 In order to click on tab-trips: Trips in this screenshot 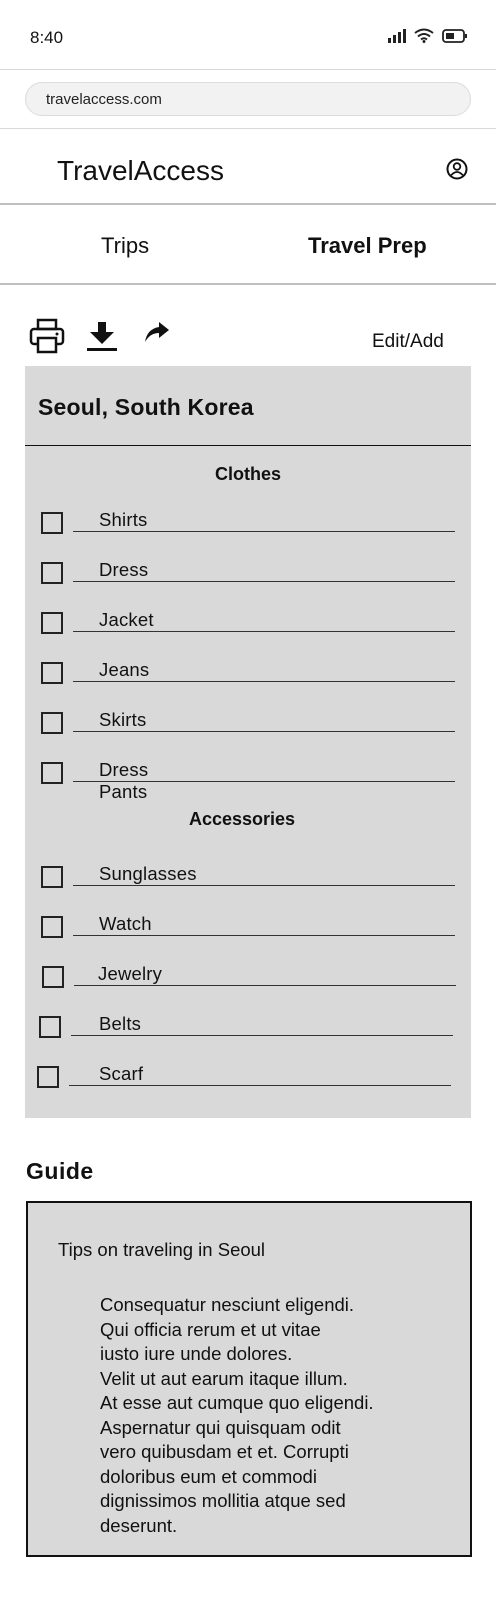, I will do `click(125, 246)`.